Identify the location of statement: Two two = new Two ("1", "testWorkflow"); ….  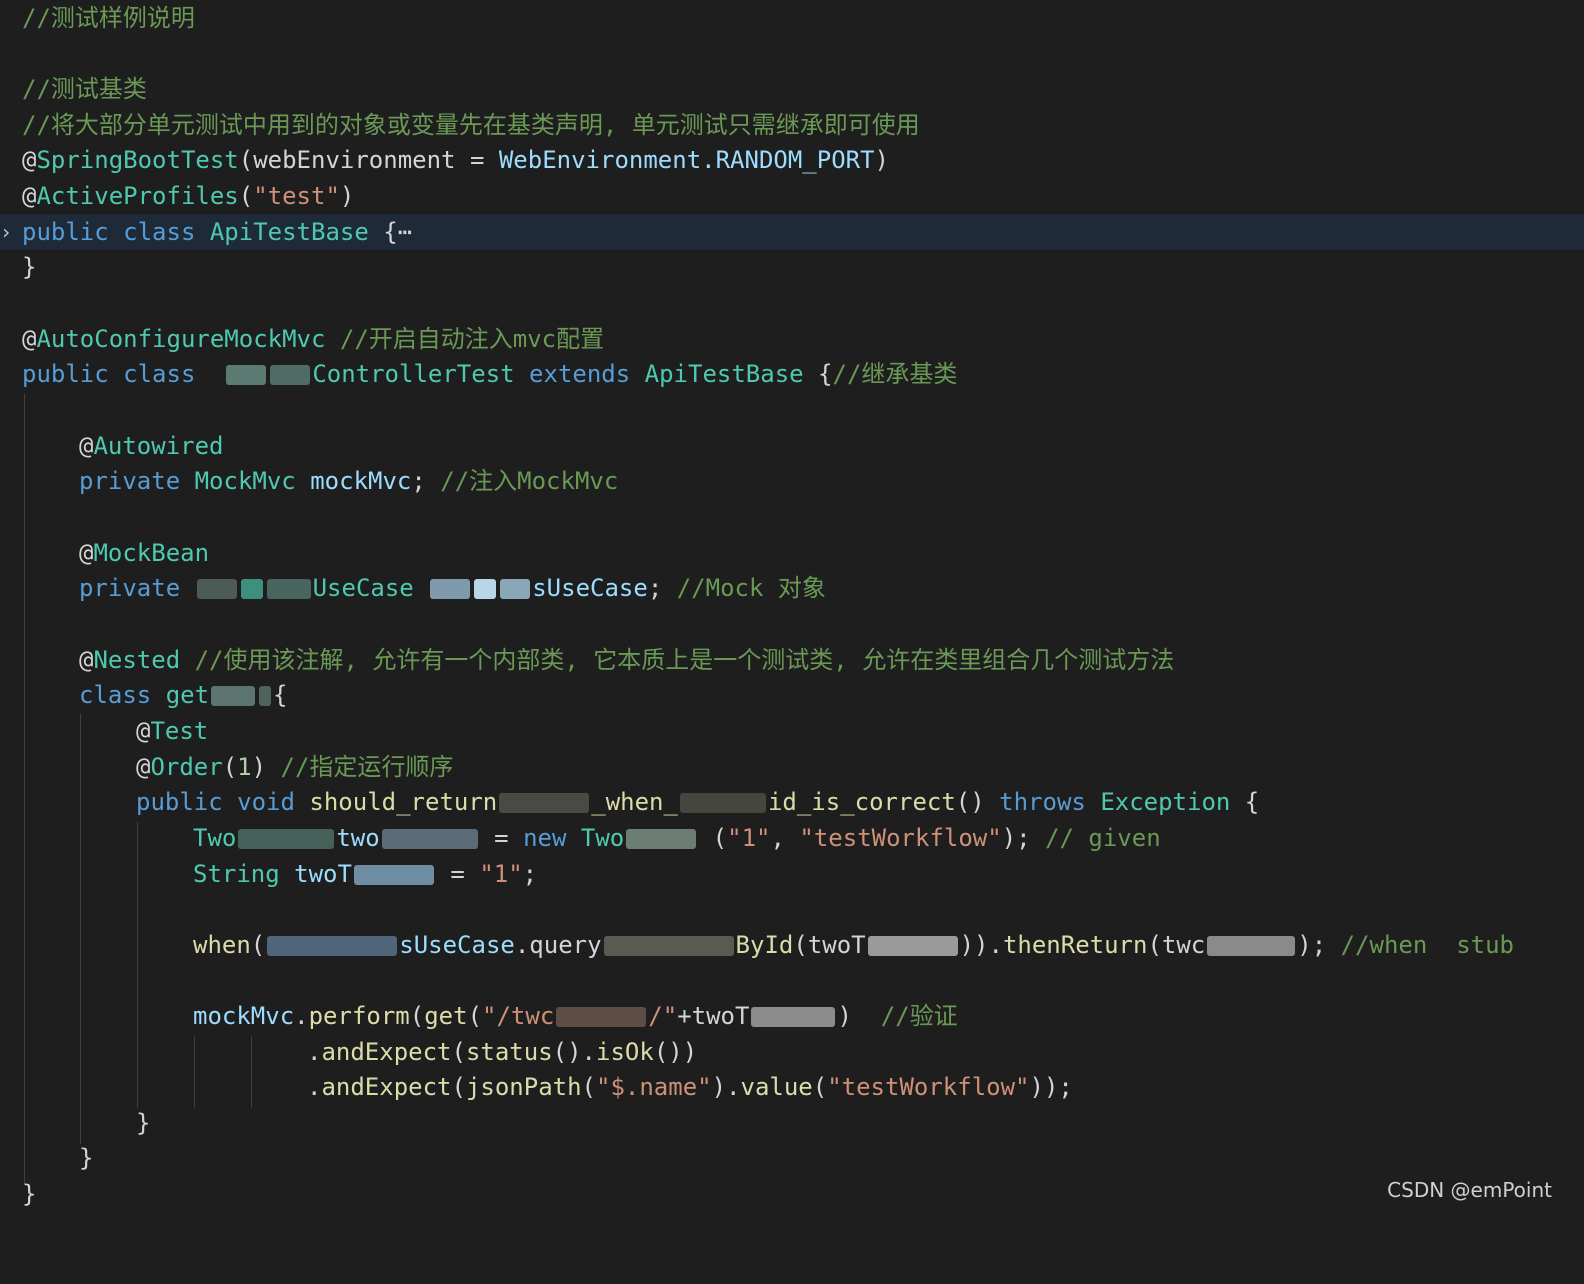
(677, 838).